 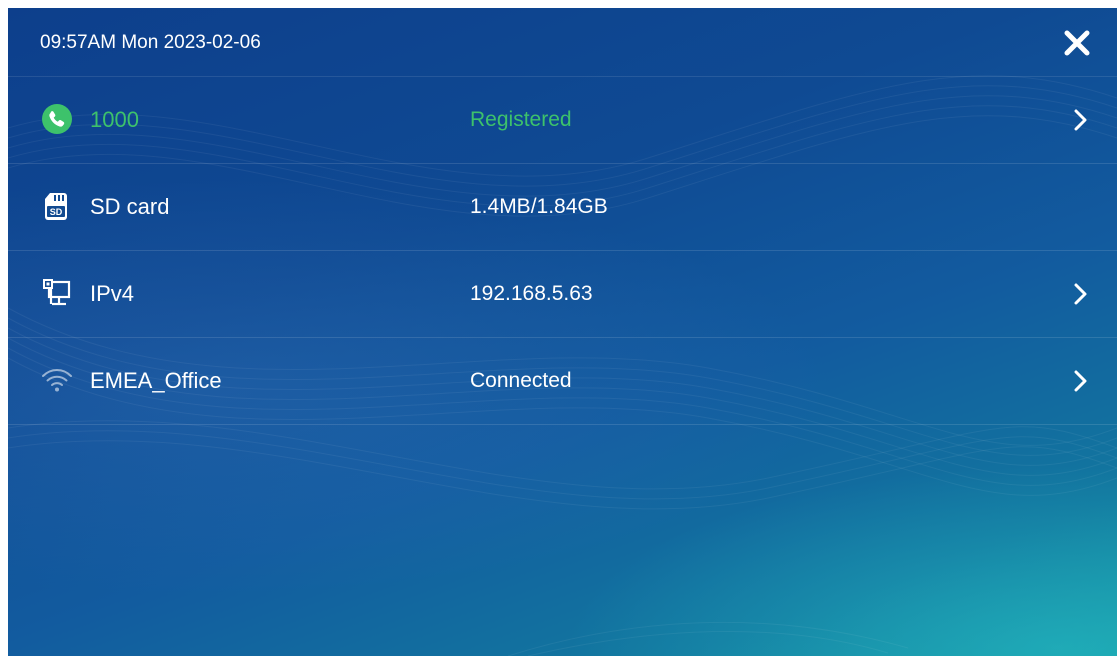 What do you see at coordinates (57, 380) in the screenshot?
I see `wifi-icon` at bounding box center [57, 380].